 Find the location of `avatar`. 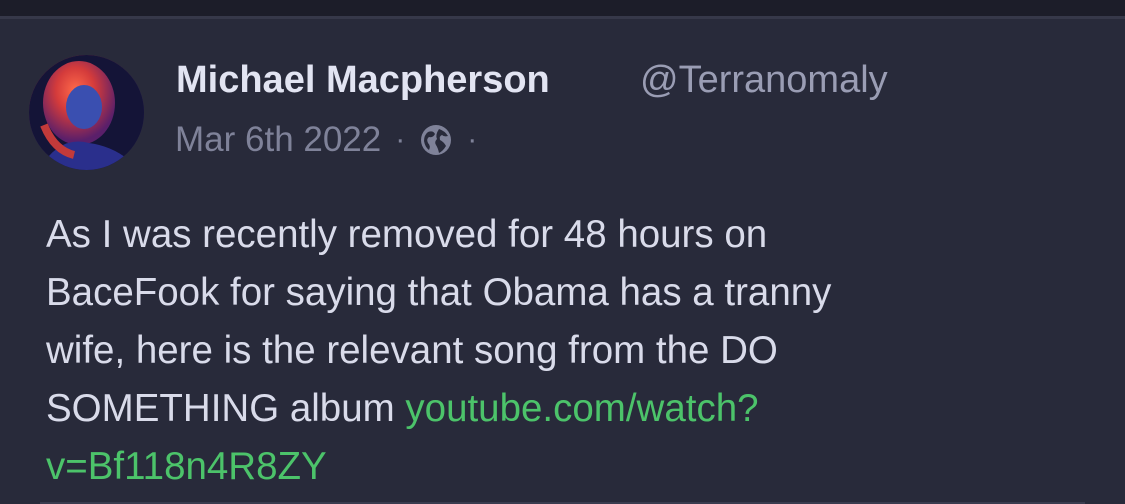

avatar is located at coordinates (86, 112).